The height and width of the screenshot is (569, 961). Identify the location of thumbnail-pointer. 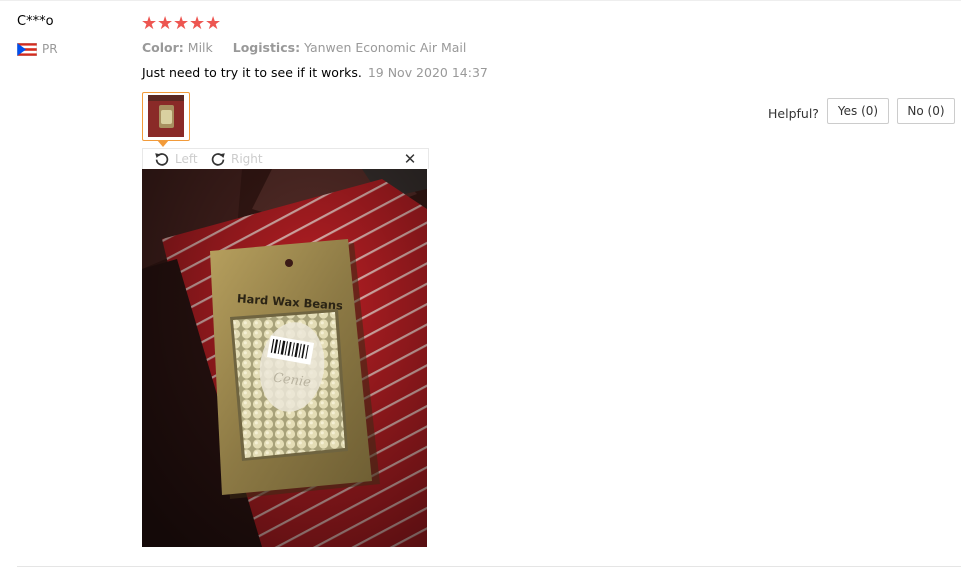
(163, 143).